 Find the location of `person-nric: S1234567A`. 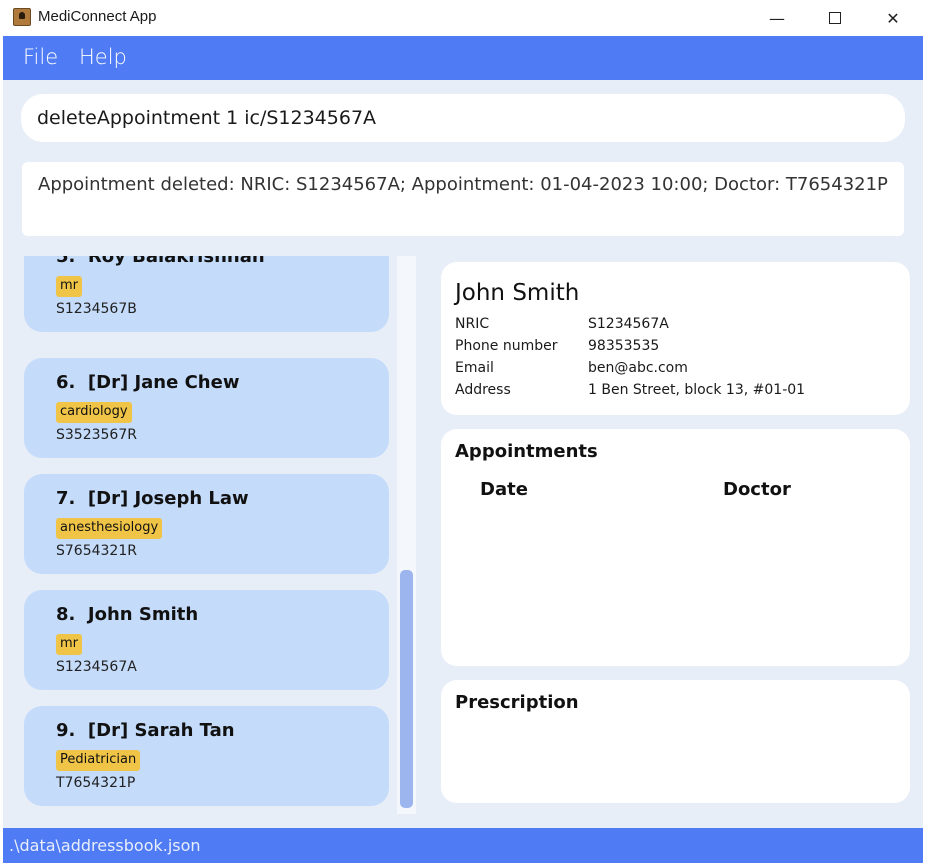

person-nric: S1234567A is located at coordinates (96, 667).